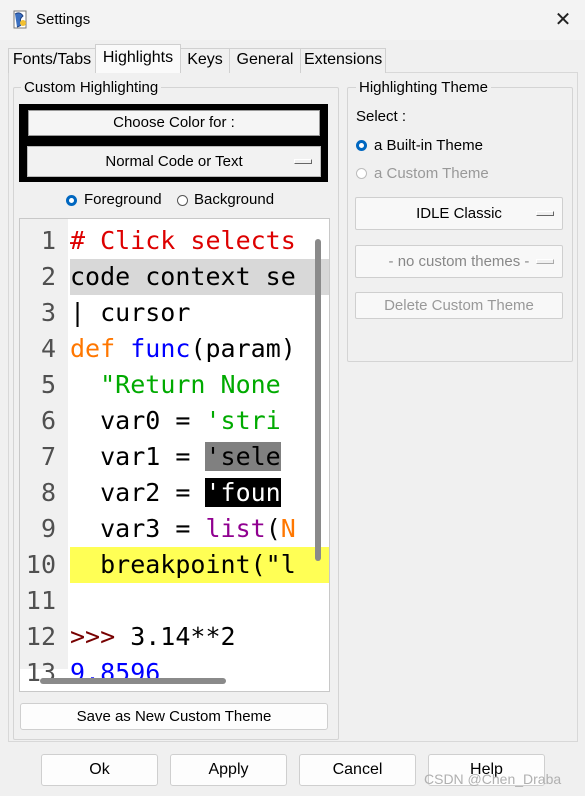  I want to click on custom-theme-radio, so click(361, 173).